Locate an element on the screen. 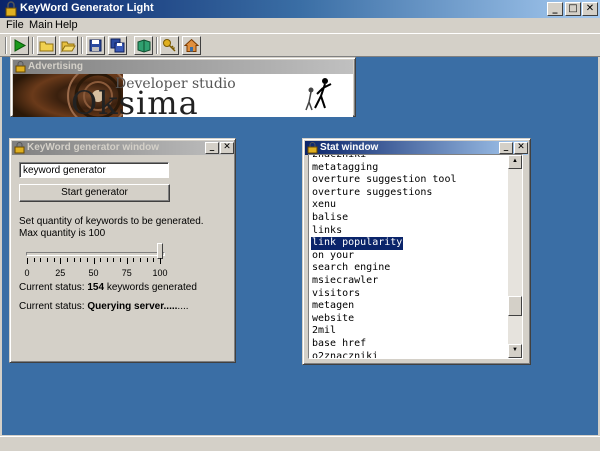  generated-count: 154 is located at coordinates (96, 287).